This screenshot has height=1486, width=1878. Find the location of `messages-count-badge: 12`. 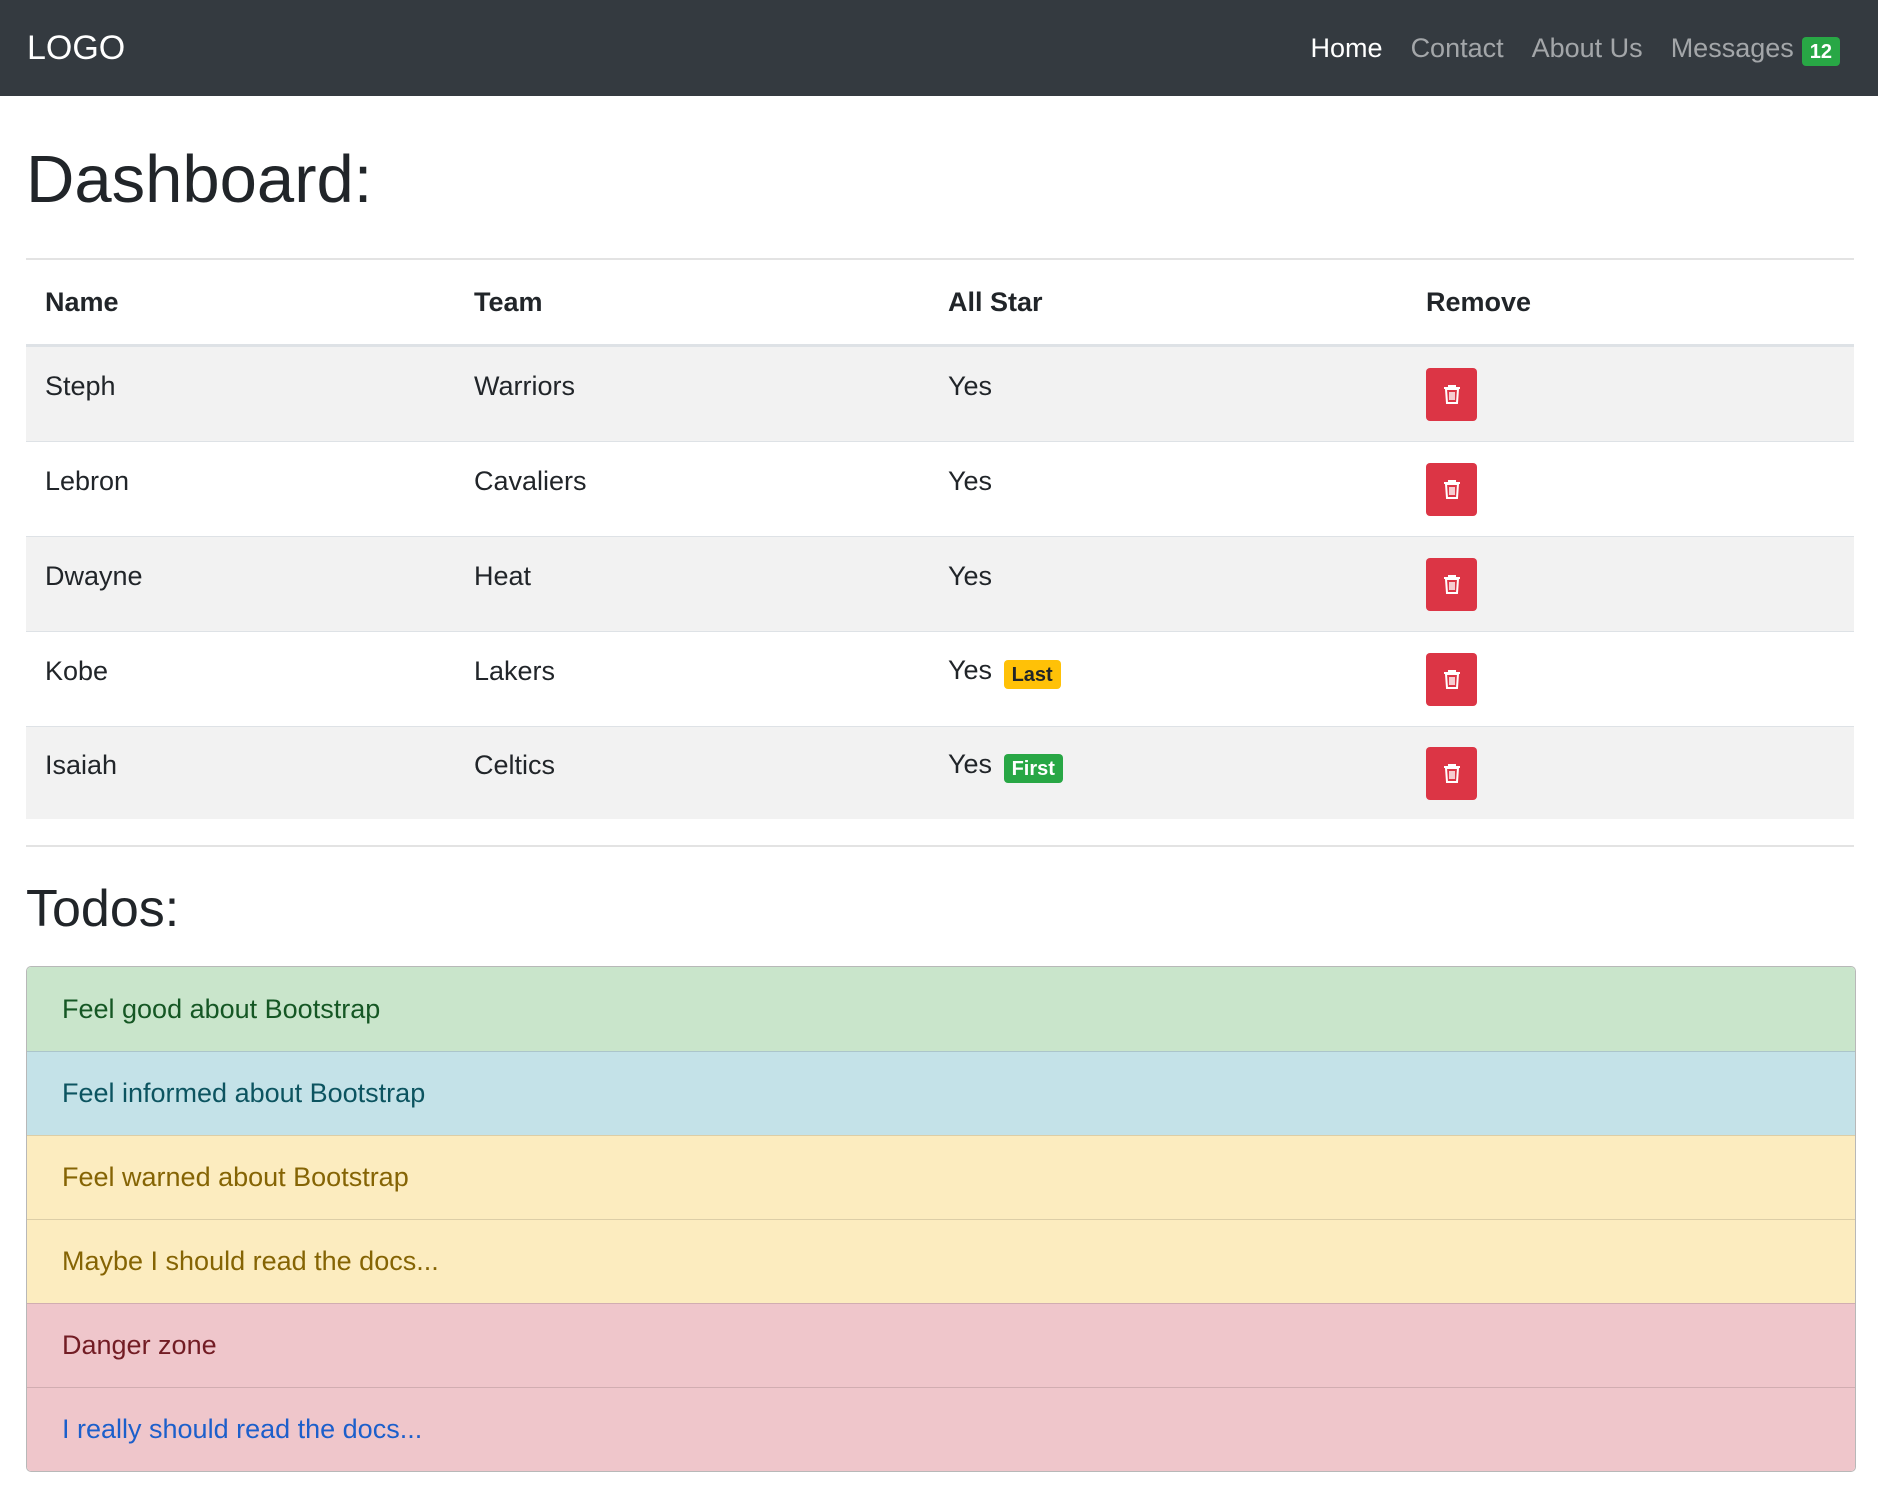

messages-count-badge: 12 is located at coordinates (1820, 51).